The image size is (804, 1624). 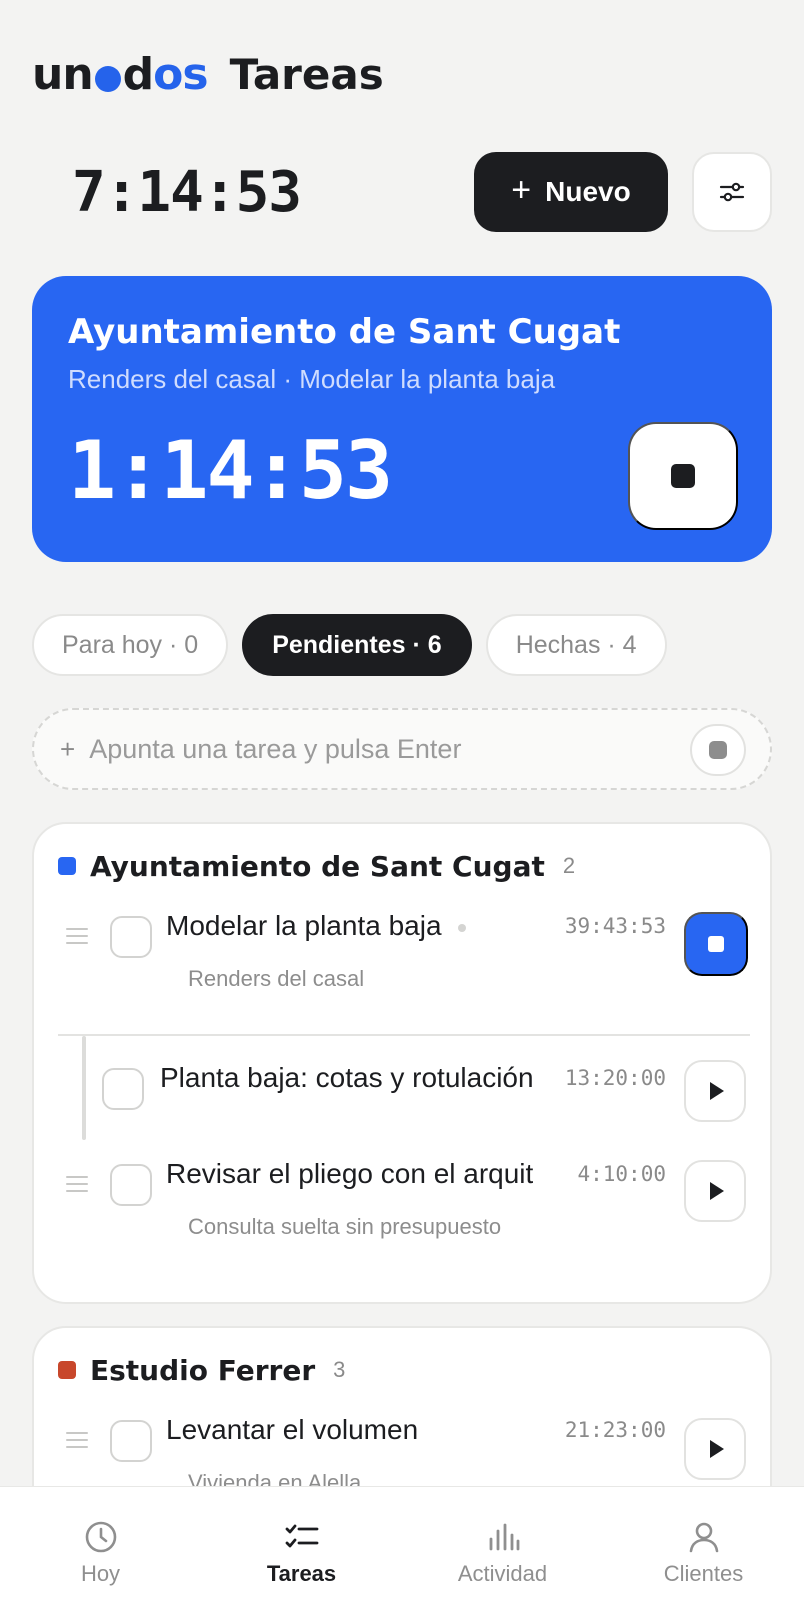 What do you see at coordinates (703, 1555) in the screenshot?
I see `nav-item-clientes: Clientes` at bounding box center [703, 1555].